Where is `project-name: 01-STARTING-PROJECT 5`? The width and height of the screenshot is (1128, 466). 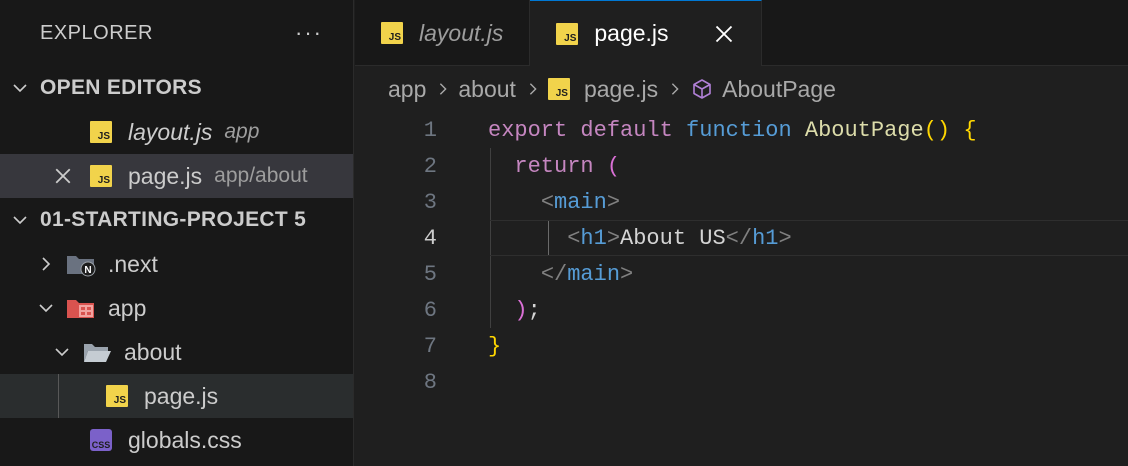 project-name: 01-STARTING-PROJECT 5 is located at coordinates (173, 219).